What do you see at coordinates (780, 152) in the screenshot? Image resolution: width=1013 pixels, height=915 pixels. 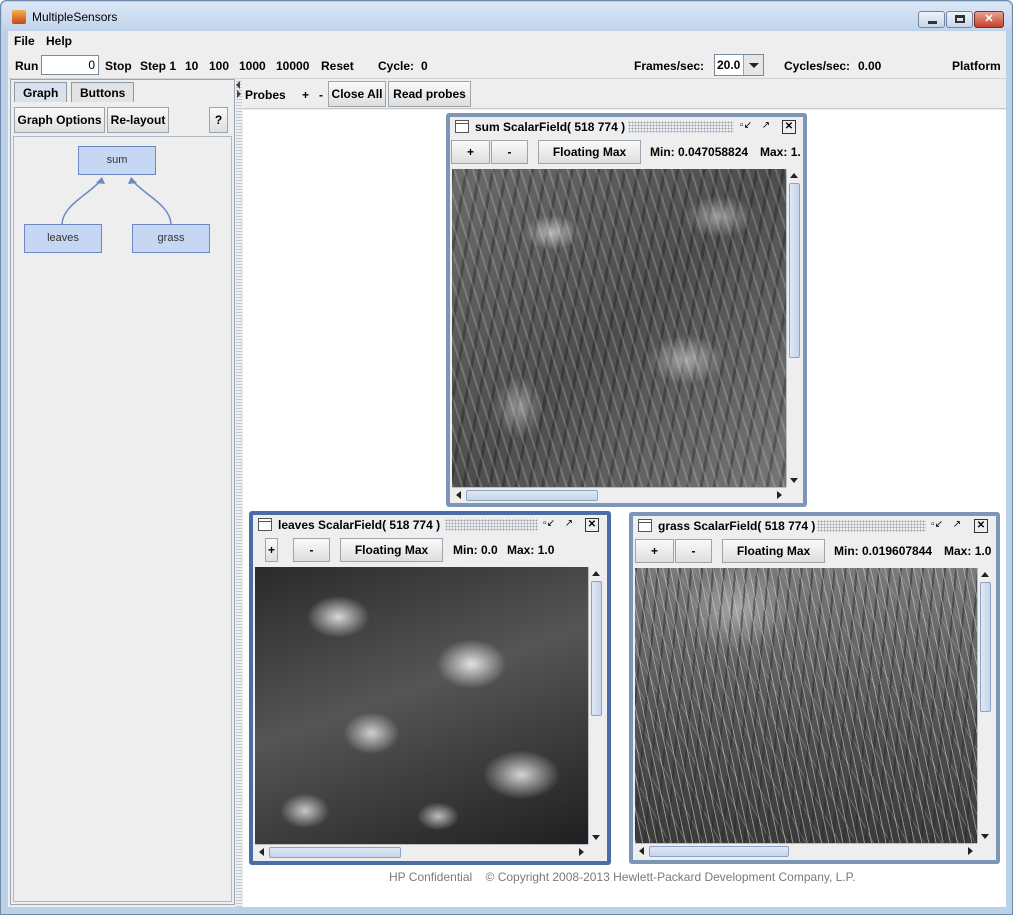 I see `max-readout: Max: 1.` at bounding box center [780, 152].